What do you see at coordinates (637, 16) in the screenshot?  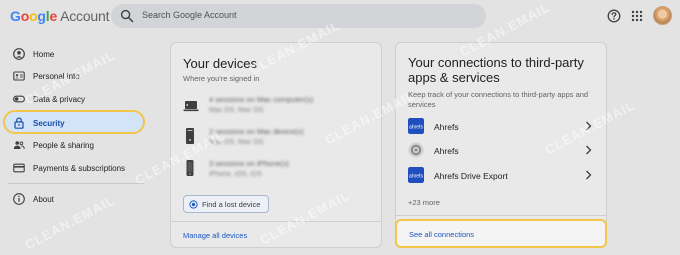 I see `apps-grid-icon` at bounding box center [637, 16].